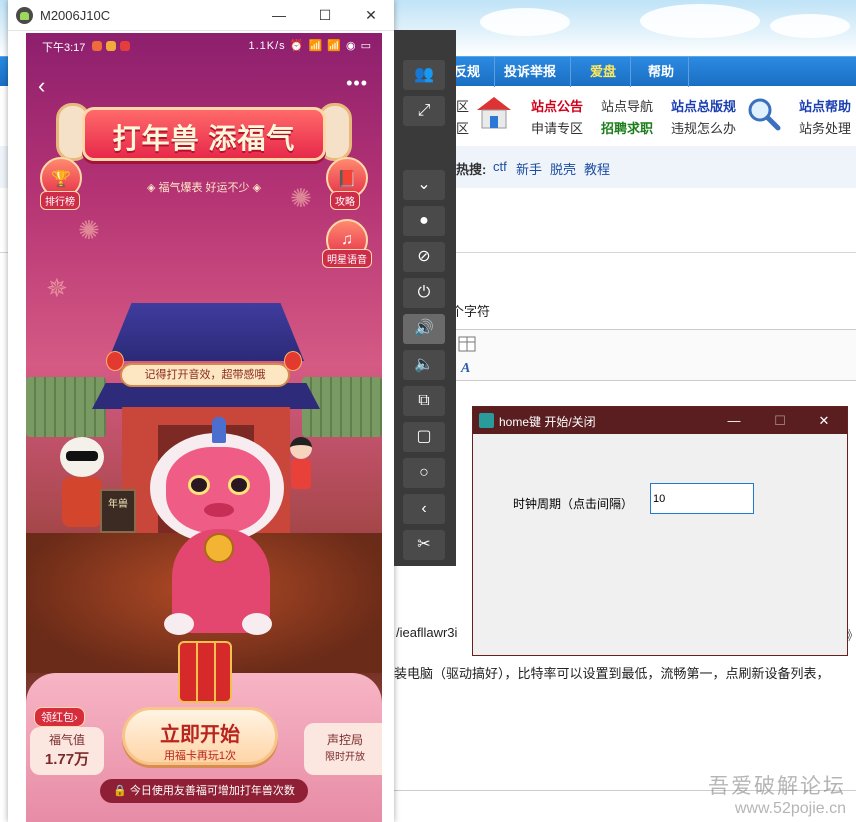  I want to click on home-key-dialog: home键 开始/关闭 — ☐ ✕ 时钟周期（点击间隔）, so click(660, 531).